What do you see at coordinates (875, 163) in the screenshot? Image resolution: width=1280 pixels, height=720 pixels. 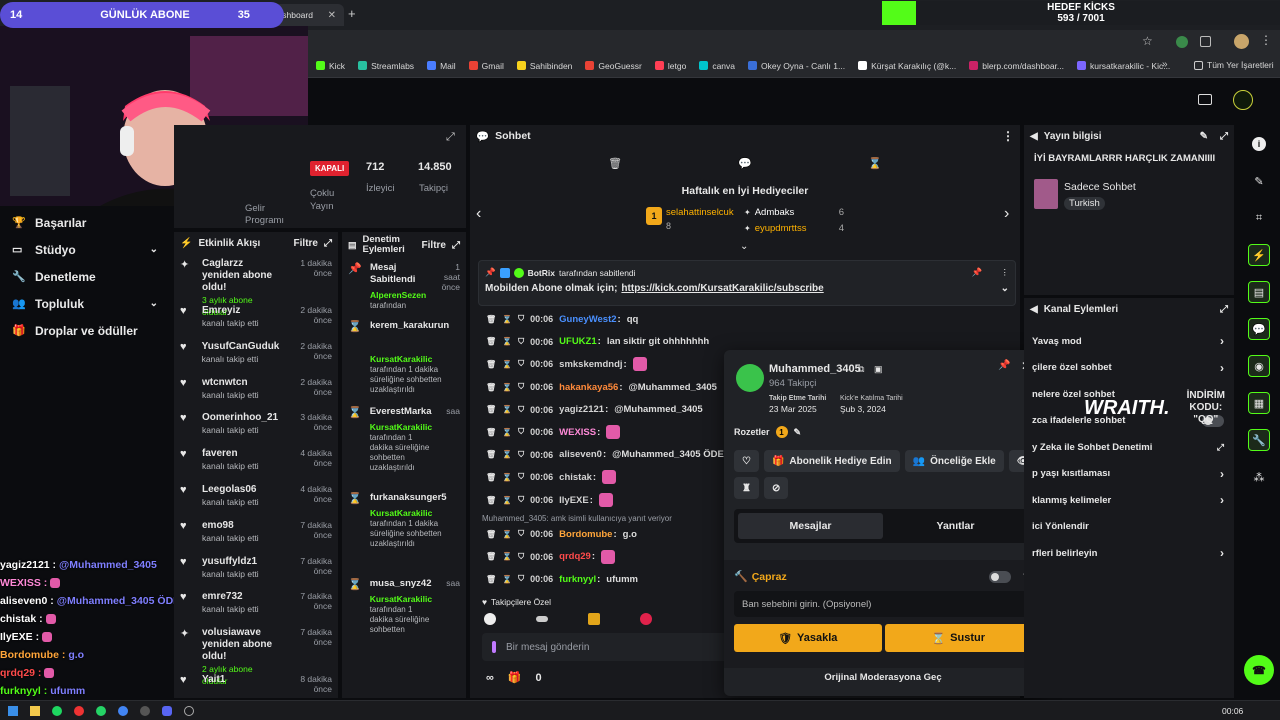 I see `hourglass-icon: ⌛` at bounding box center [875, 163].